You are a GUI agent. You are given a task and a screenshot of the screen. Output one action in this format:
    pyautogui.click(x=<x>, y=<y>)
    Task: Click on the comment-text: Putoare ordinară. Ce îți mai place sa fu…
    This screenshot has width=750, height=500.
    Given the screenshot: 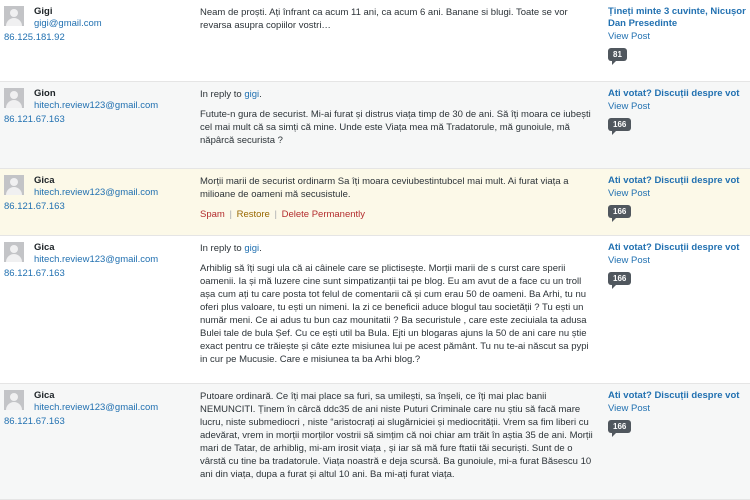 What is the action you would take?
    pyautogui.click(x=396, y=435)
    